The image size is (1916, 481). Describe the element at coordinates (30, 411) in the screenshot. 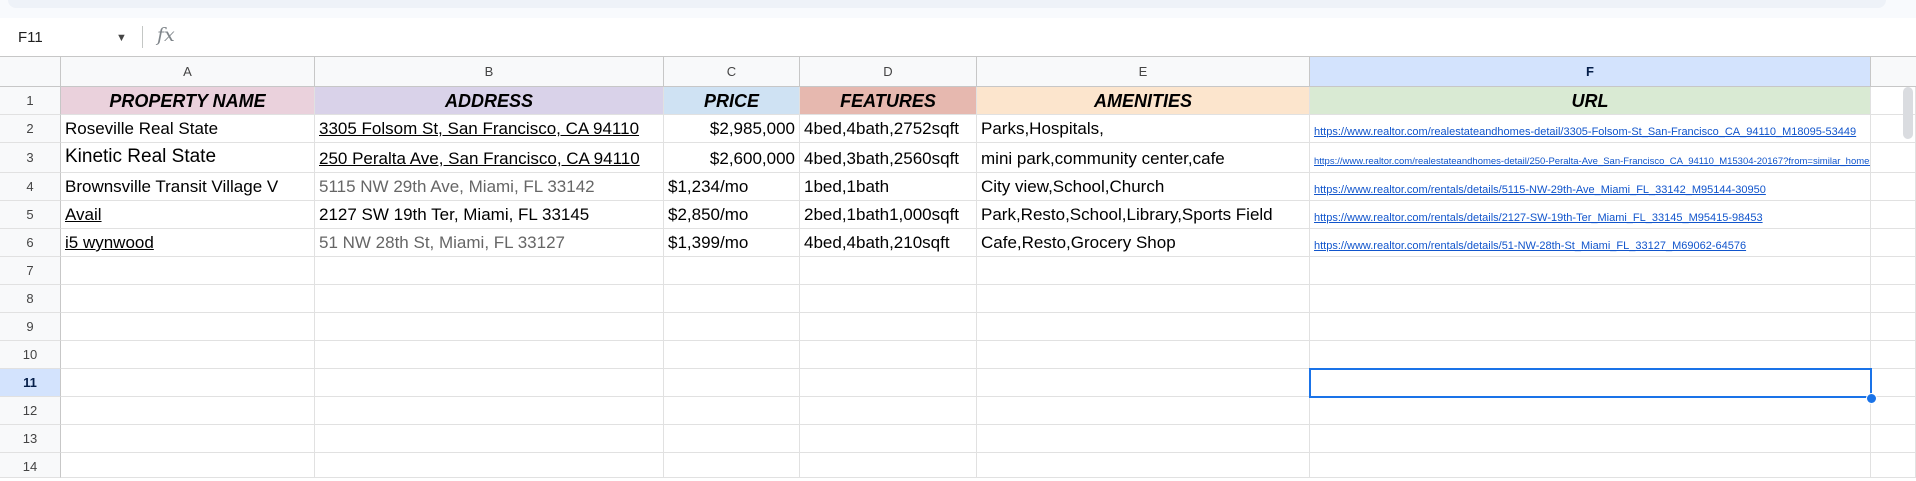

I see `row-header-12: 12` at that location.